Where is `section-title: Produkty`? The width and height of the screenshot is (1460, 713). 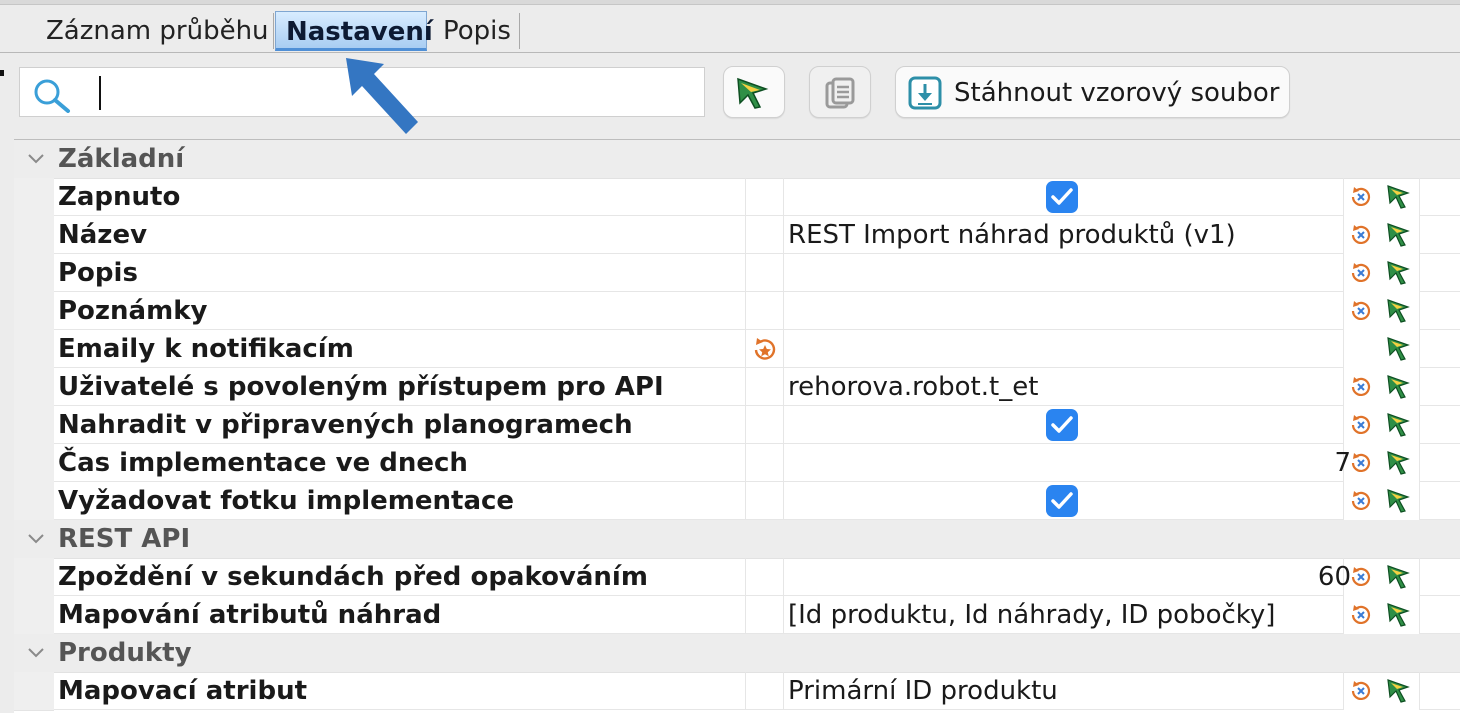
section-title: Produkty is located at coordinates (125, 653).